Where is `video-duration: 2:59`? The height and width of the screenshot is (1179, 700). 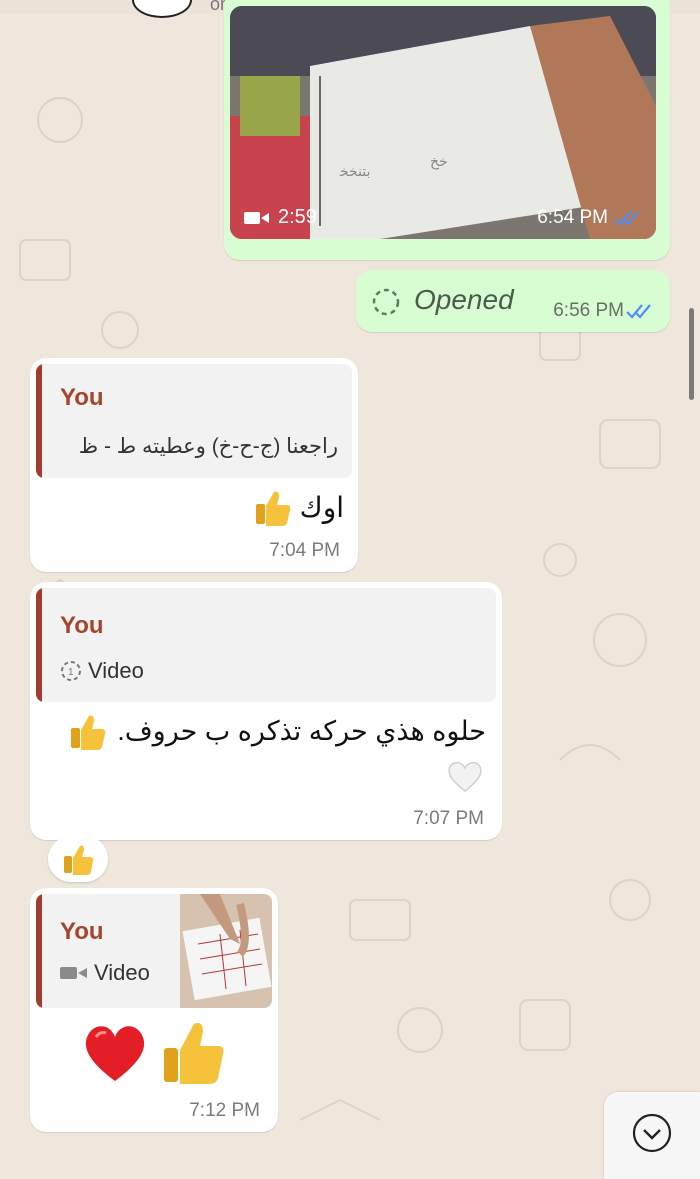 video-duration: 2:59 is located at coordinates (280, 217).